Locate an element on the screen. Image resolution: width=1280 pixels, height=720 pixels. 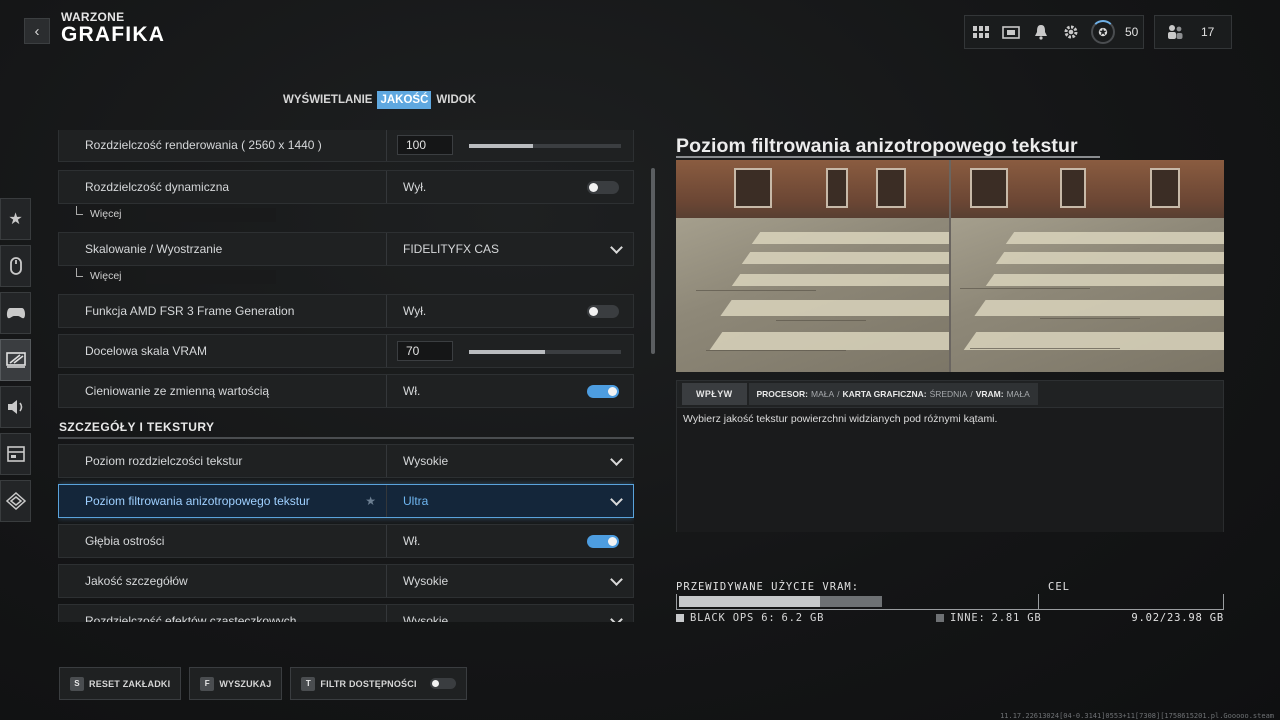
vram-scale-input: 70 is located at coordinates (425, 351).